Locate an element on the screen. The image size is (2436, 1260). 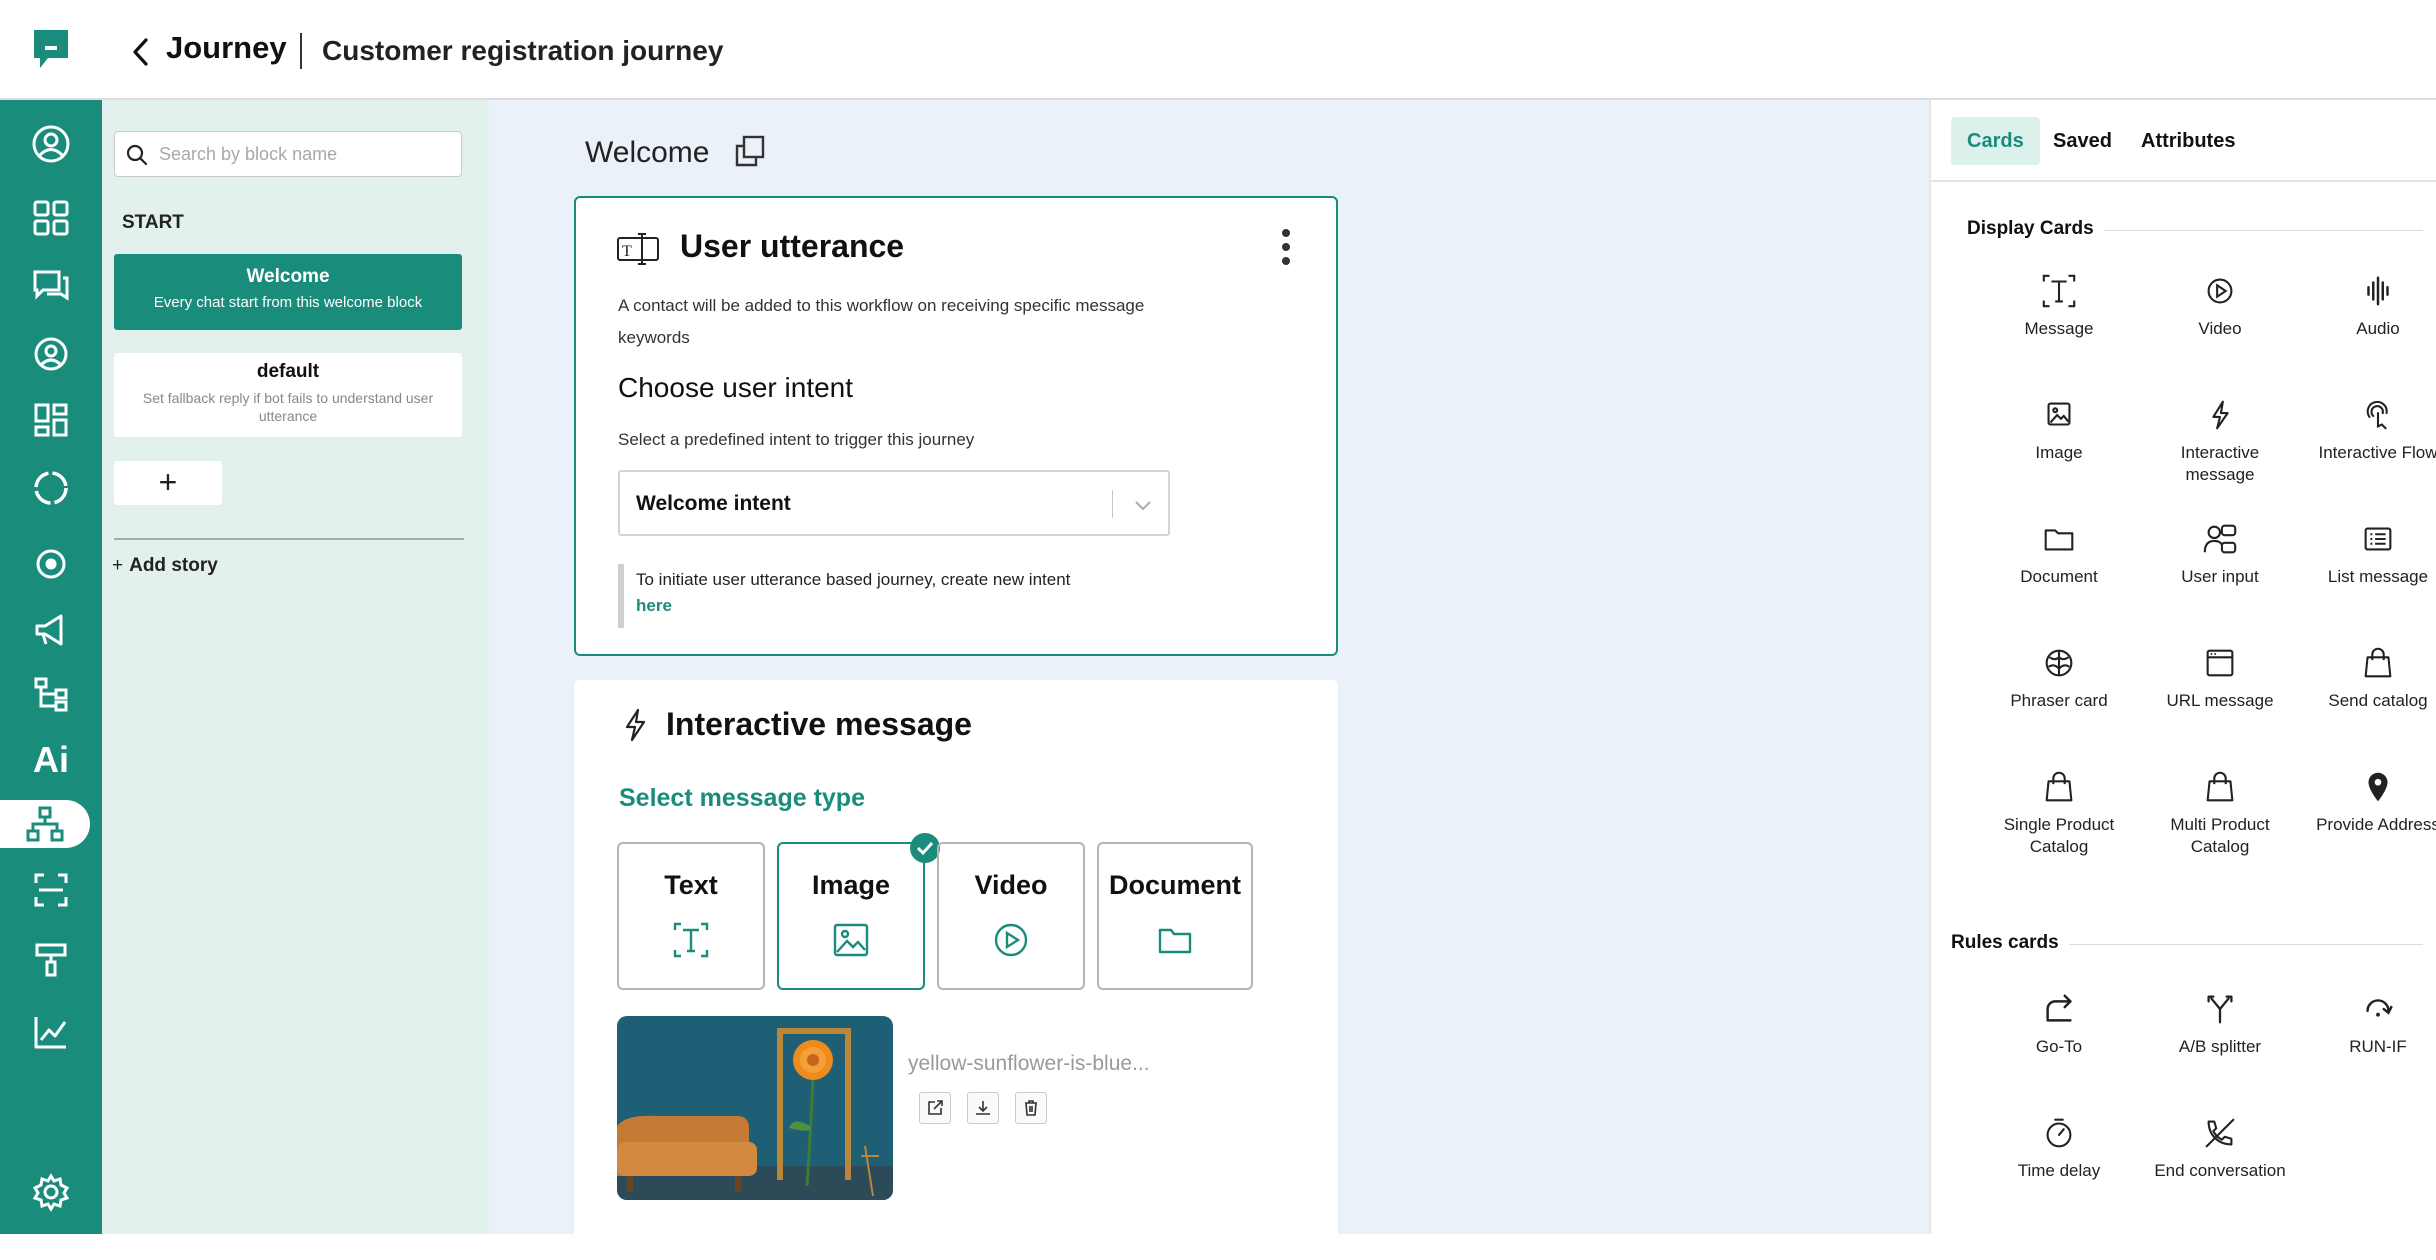
paint-icon is located at coordinates (51, 960).